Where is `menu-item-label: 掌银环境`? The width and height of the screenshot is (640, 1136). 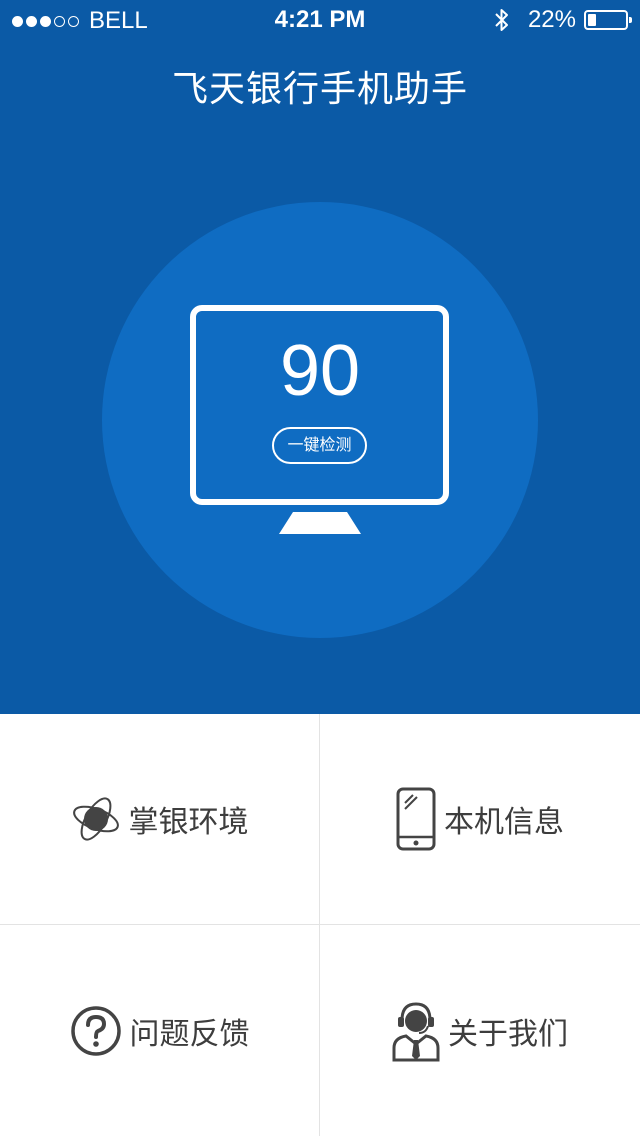 menu-item-label: 掌银环境 is located at coordinates (188, 822).